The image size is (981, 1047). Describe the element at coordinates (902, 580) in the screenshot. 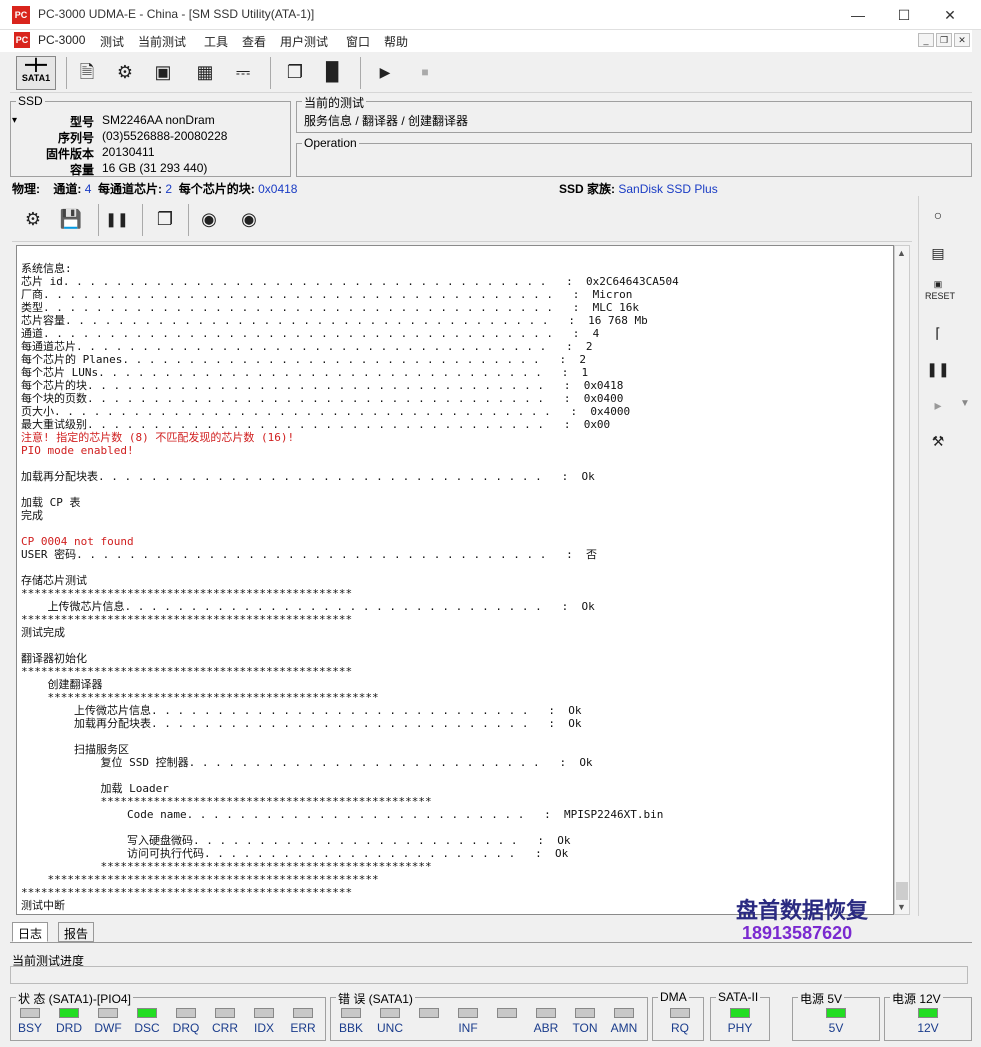

I see `log-scrollbar: ▲ ▼` at that location.